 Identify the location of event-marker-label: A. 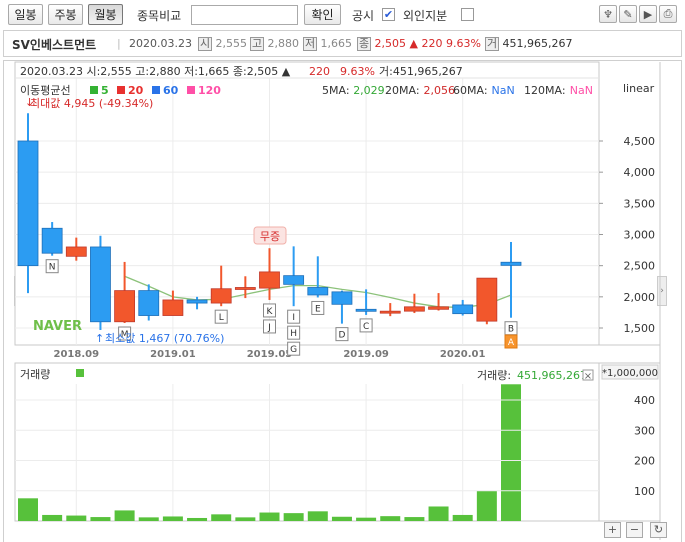
(511, 343).